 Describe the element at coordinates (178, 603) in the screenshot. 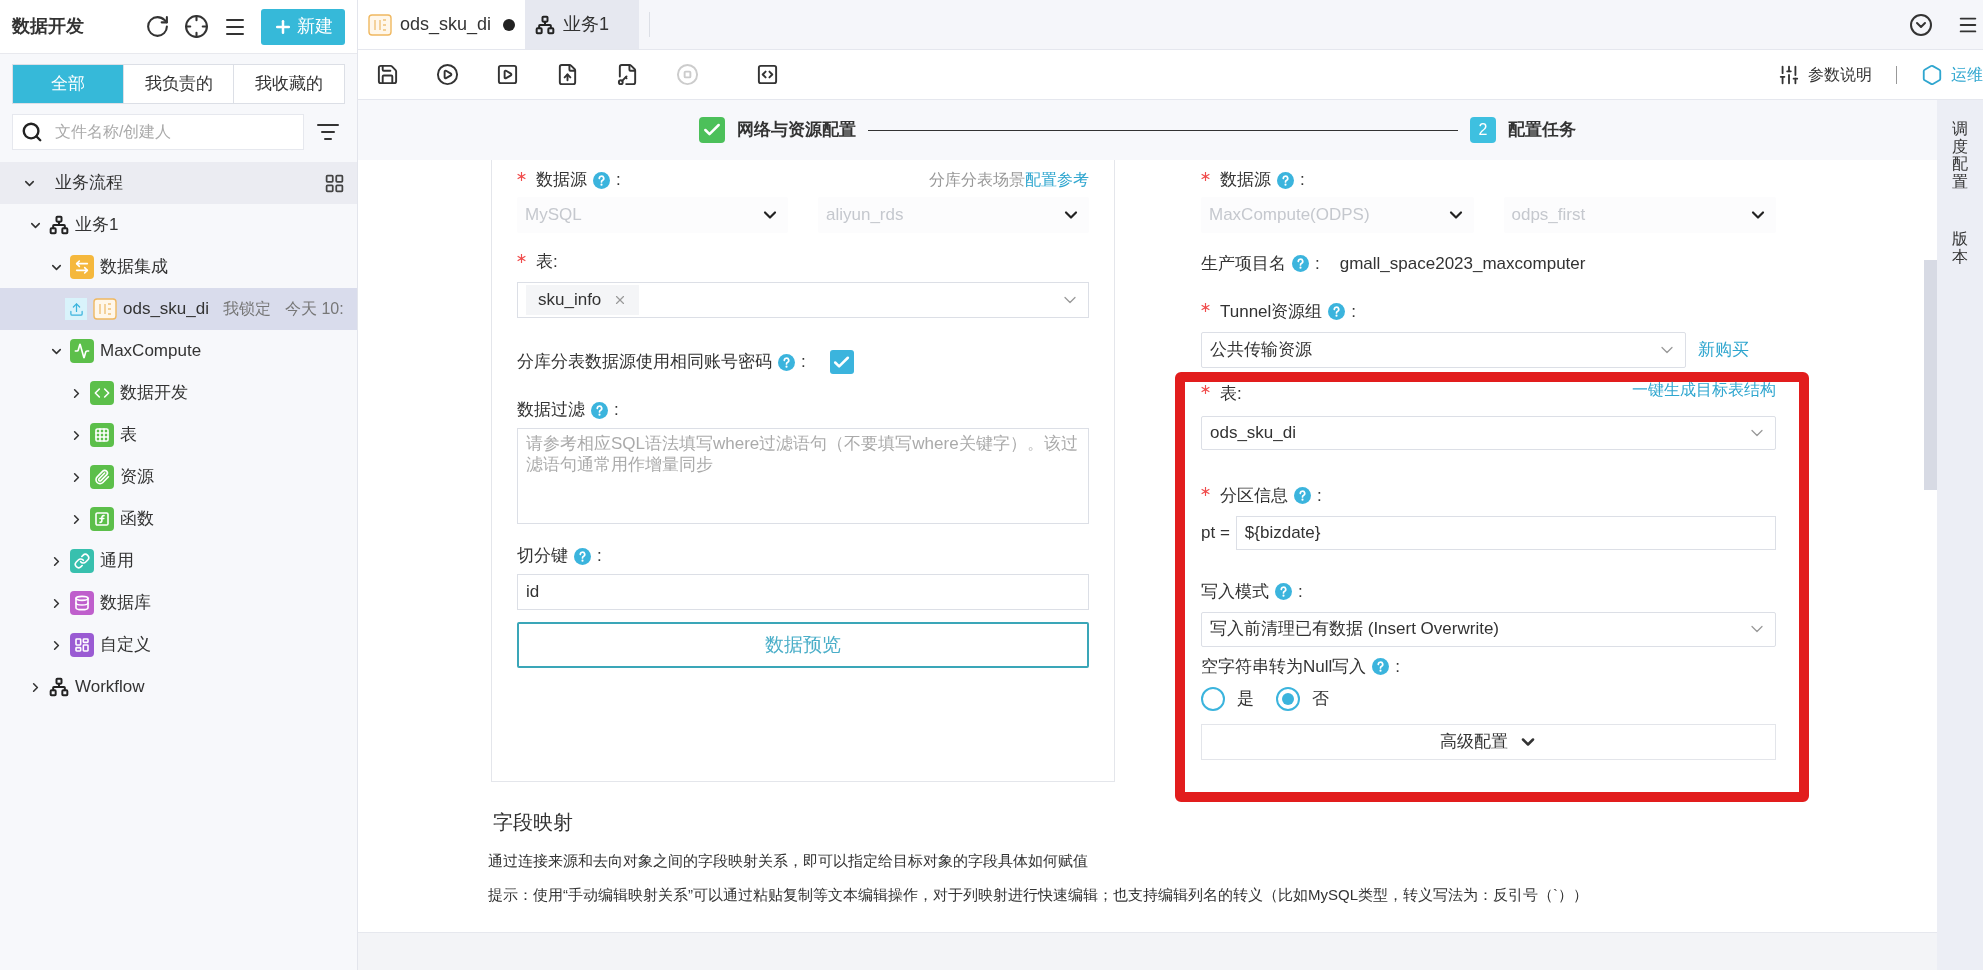

I see `tree-item: 数据库` at that location.